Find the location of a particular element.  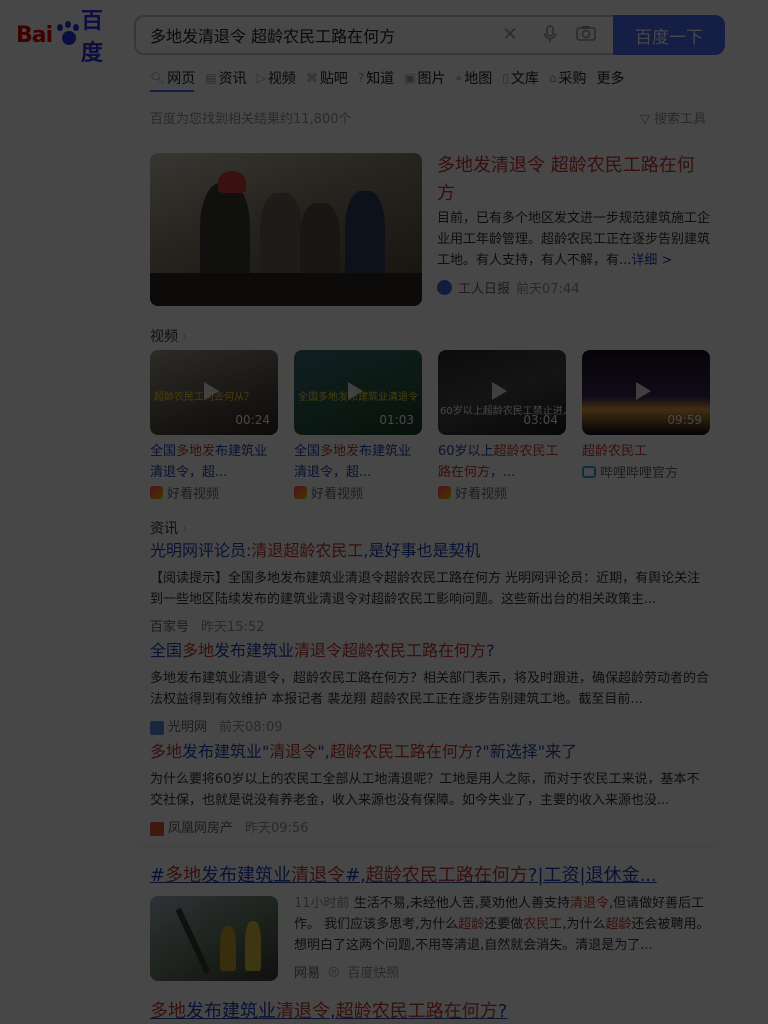

logo-text-left: Bai is located at coordinates (34, 35).